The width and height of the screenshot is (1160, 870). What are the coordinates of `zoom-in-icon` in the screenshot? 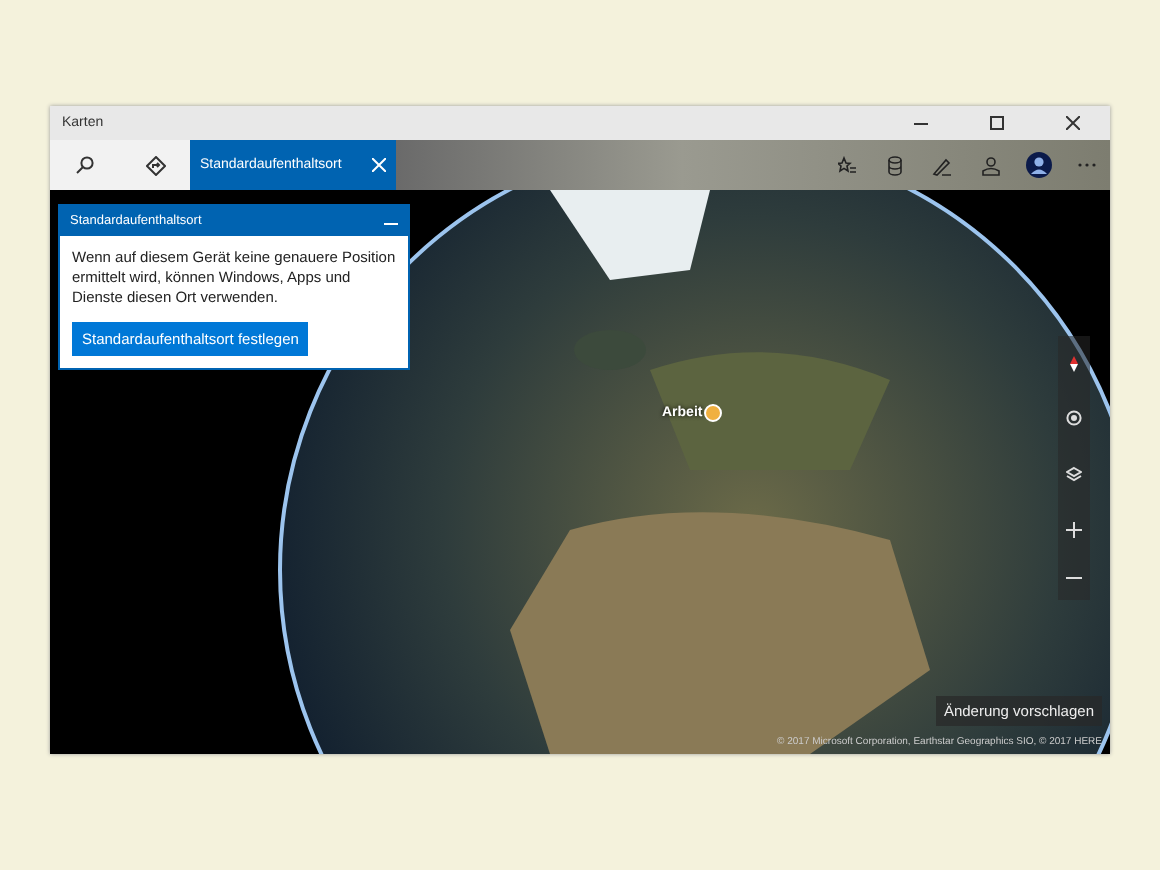 It's located at (1074, 529).